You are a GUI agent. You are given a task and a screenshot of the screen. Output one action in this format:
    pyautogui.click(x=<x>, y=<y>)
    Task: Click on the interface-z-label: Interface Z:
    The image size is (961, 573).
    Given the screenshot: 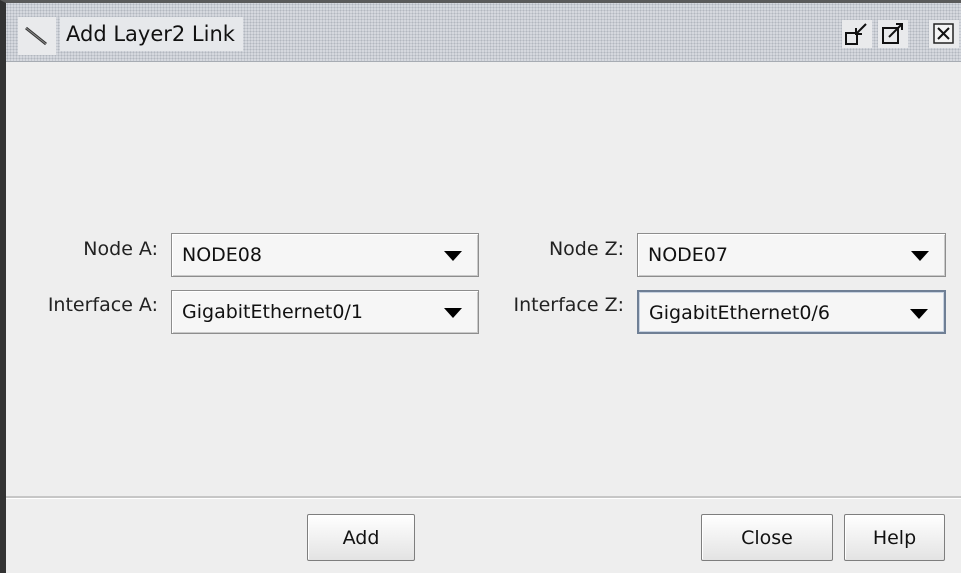 What is the action you would take?
    pyautogui.click(x=568, y=305)
    